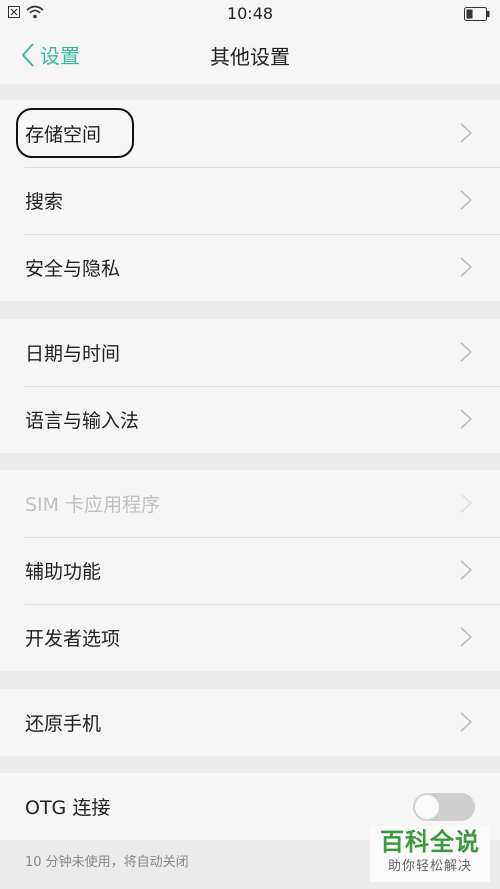 This screenshot has width=500, height=889. I want to click on settings-group-4: 还原手机, so click(250, 722).